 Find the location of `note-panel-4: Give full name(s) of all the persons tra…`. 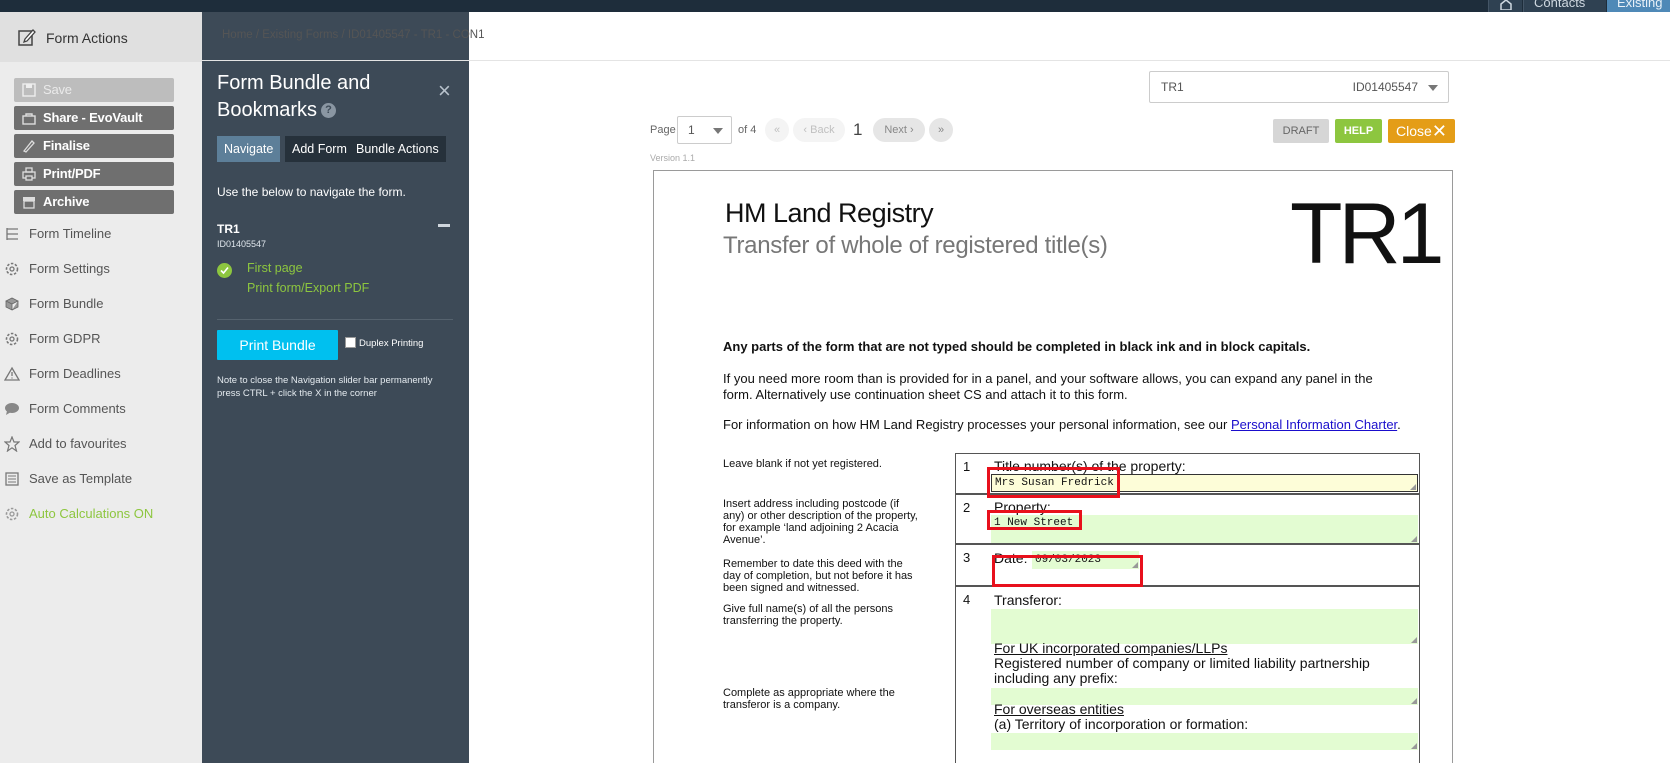

note-panel-4: Give full name(s) of all the persons tra… is located at coordinates (808, 615).